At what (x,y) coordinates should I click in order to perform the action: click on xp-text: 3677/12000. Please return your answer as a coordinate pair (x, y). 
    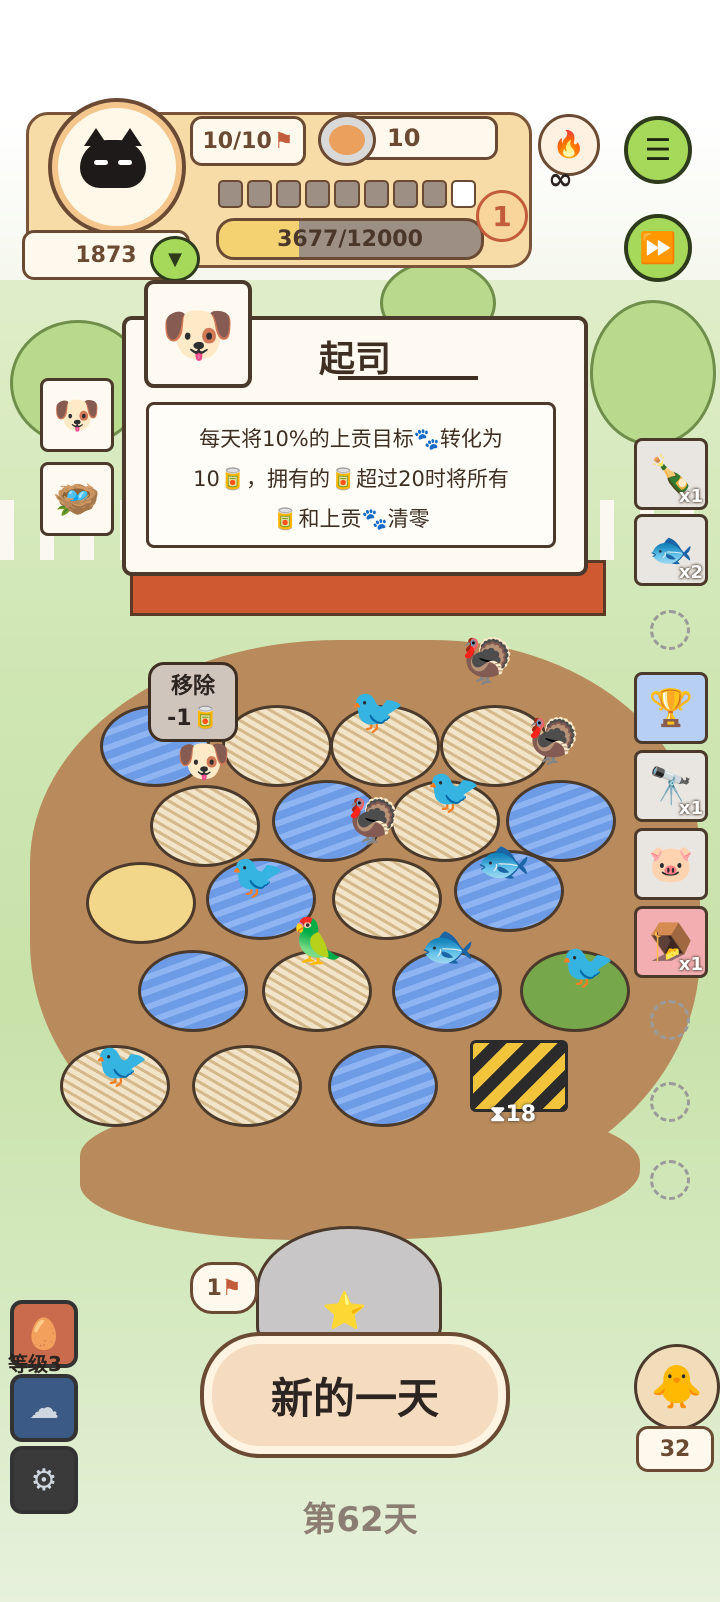
    Looking at the image, I should click on (350, 239).